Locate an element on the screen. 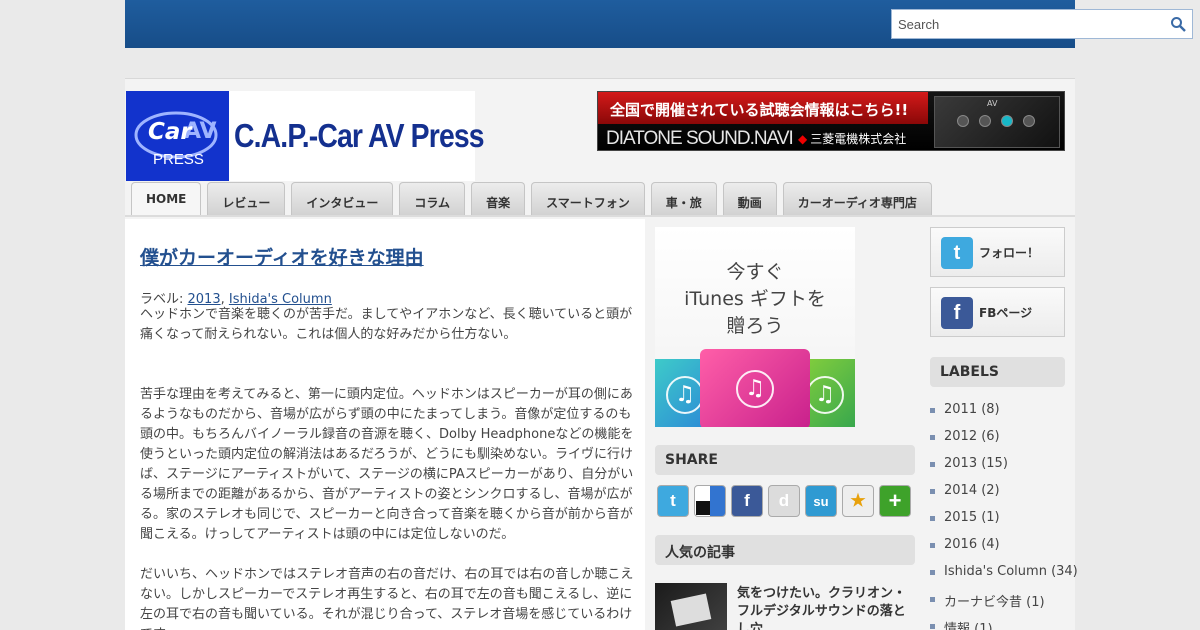 This screenshot has width=1200, height=630. logo-mark-icon: AV Car PRESS is located at coordinates (177, 136).